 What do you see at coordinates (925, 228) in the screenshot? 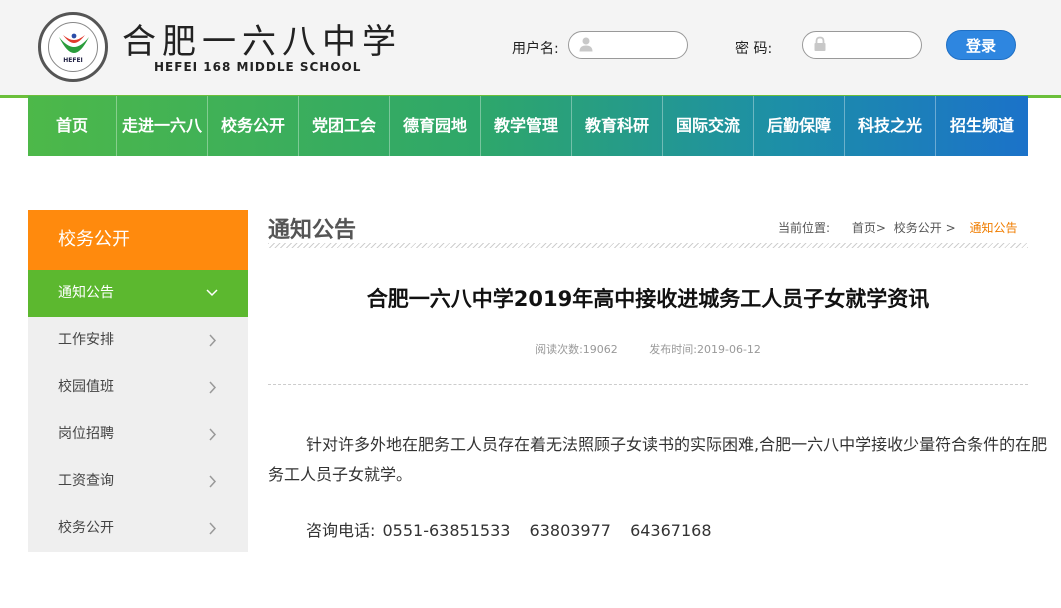
I see `breadcrumb-school-affairs: 校务公开 >` at bounding box center [925, 228].